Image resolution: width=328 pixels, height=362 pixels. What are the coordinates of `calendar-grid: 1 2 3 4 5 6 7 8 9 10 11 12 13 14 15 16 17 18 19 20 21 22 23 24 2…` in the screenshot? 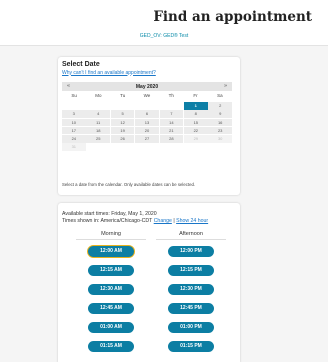 It's located at (147, 126).